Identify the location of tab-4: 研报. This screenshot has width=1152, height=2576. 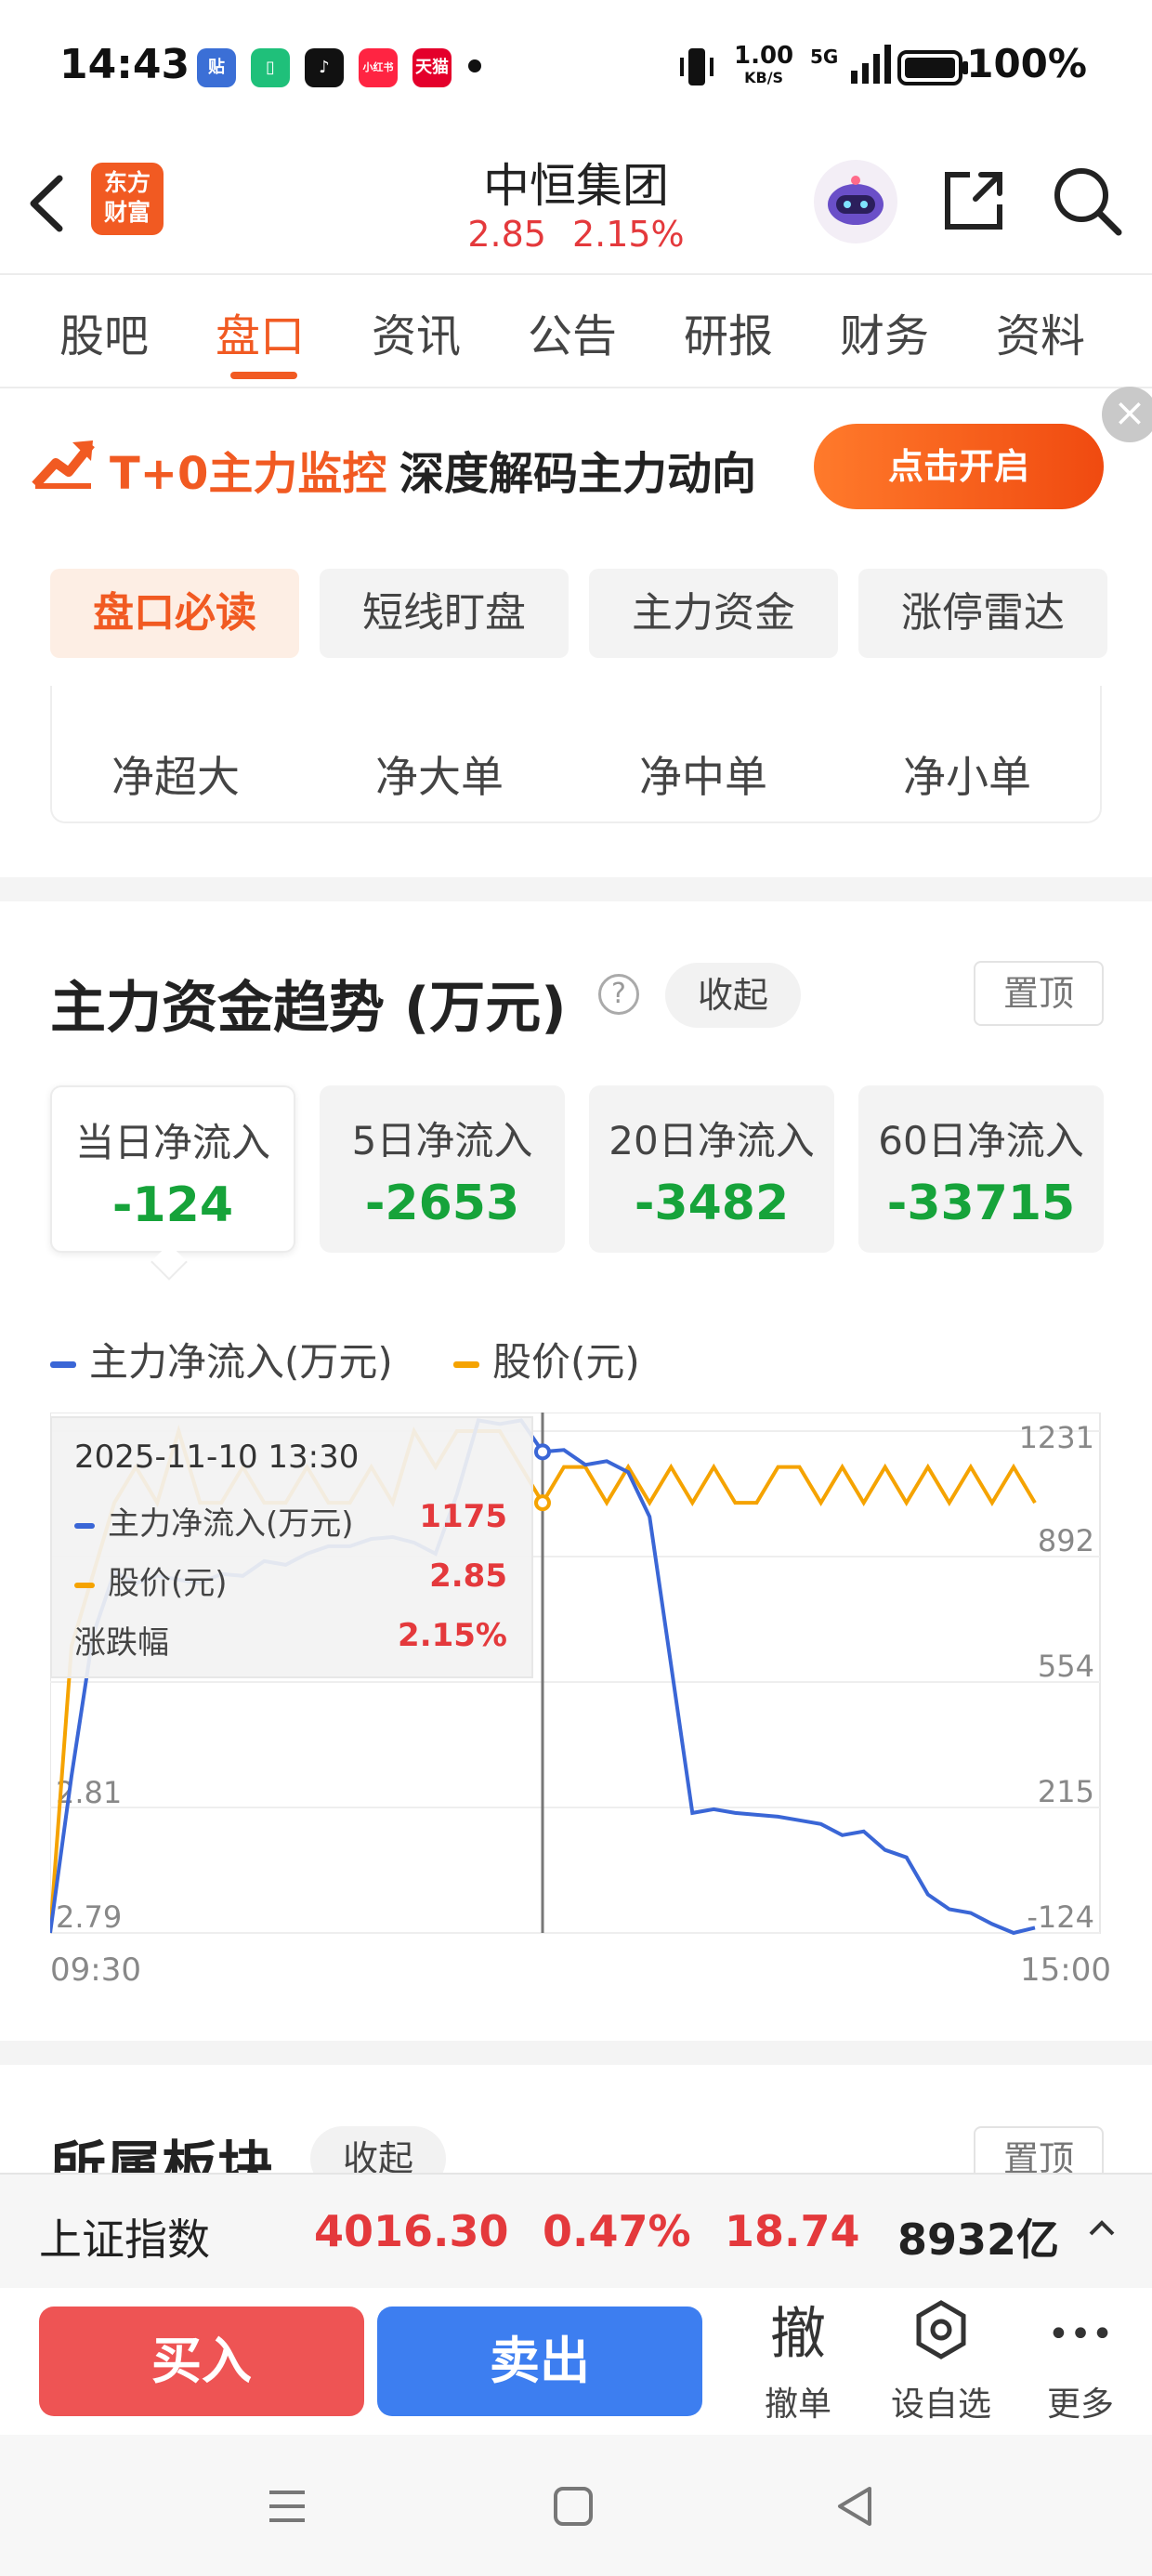
(728, 331).